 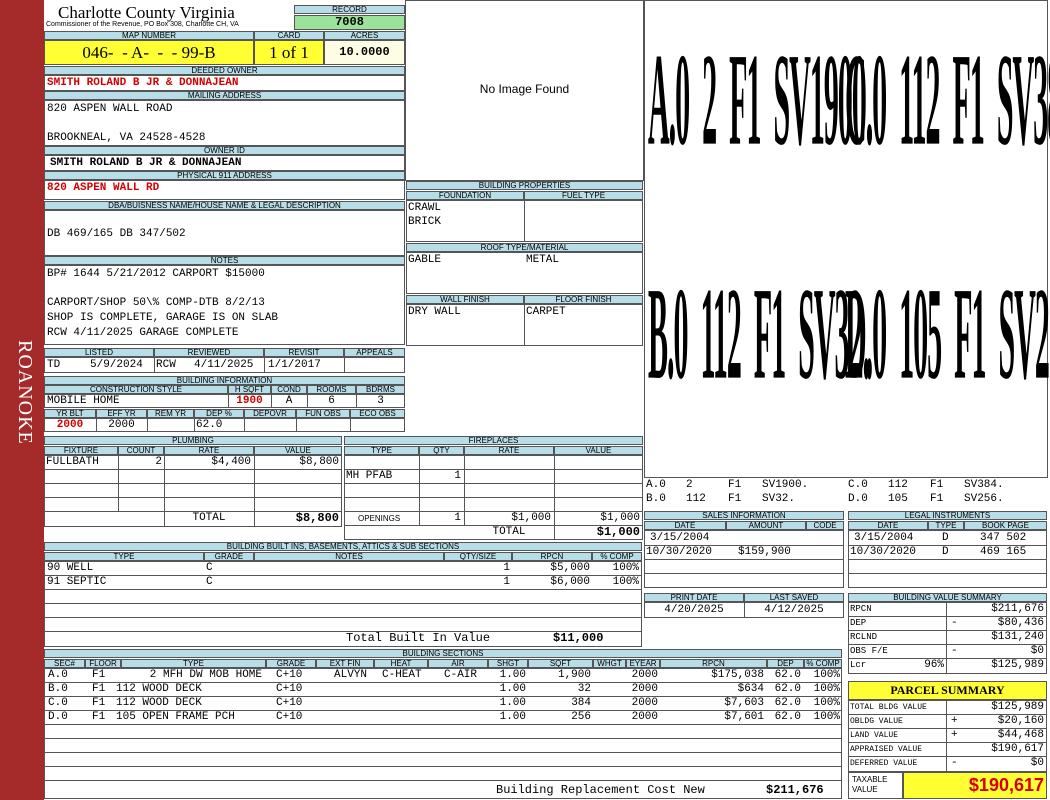 What do you see at coordinates (175, 717) in the screenshot?
I see `type-d: 105 OPEN FRAME PCH` at bounding box center [175, 717].